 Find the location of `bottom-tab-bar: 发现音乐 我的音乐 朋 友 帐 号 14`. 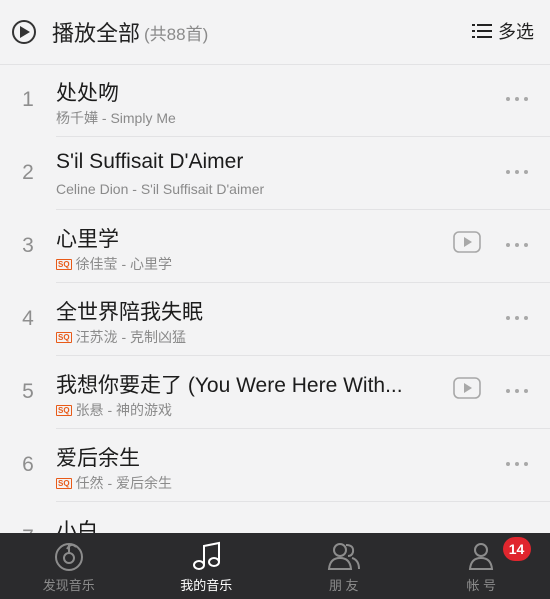

bottom-tab-bar: 发现音乐 我的音乐 朋 友 帐 号 14 is located at coordinates (275, 566).